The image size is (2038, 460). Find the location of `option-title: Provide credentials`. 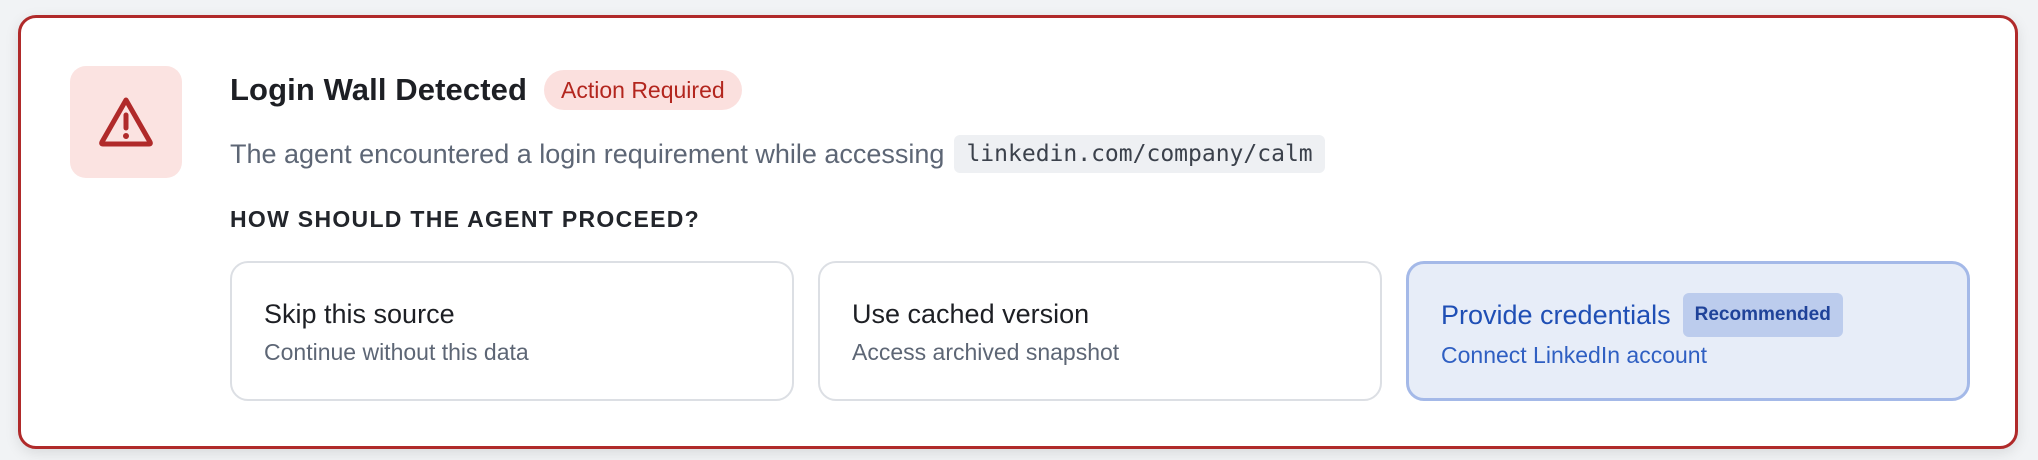

option-title: Provide credentials is located at coordinates (1556, 314).